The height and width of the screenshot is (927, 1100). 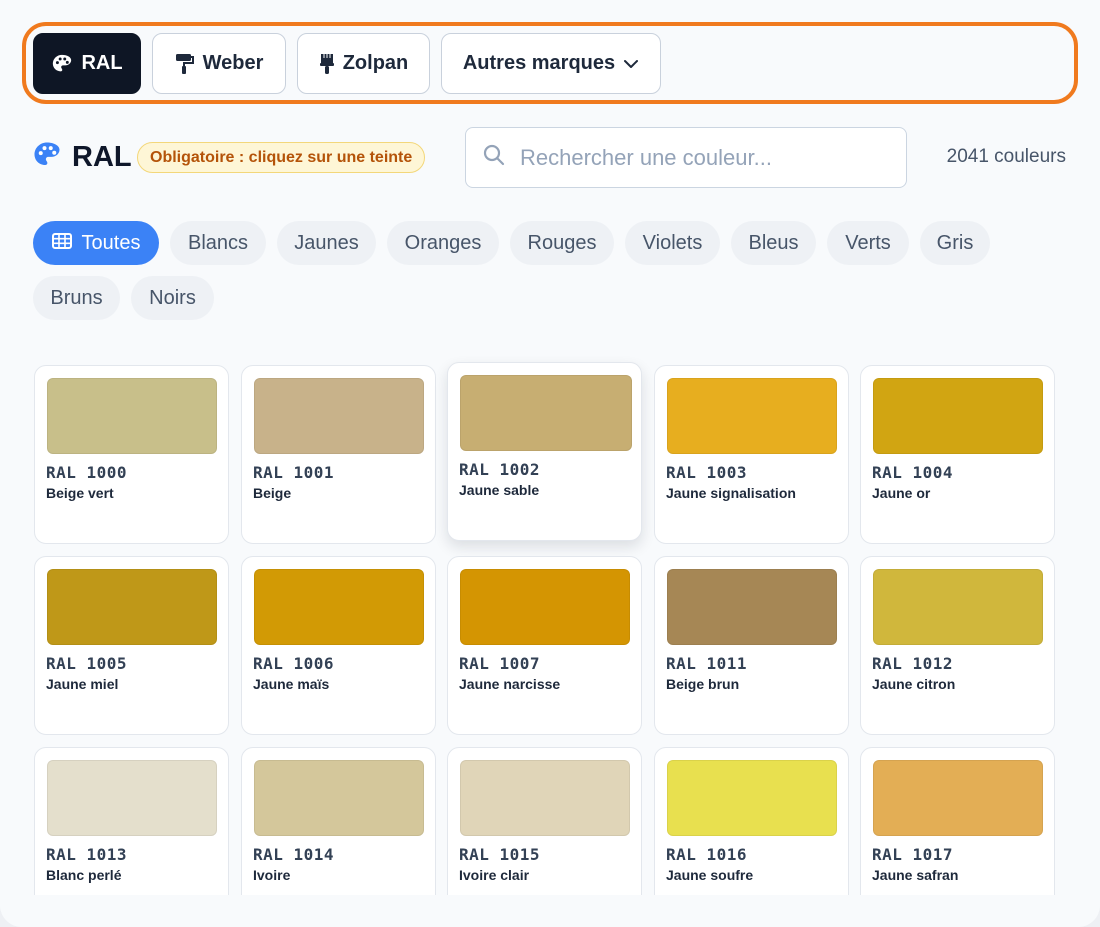 I want to click on color-name: Jaune citron, so click(x=914, y=684).